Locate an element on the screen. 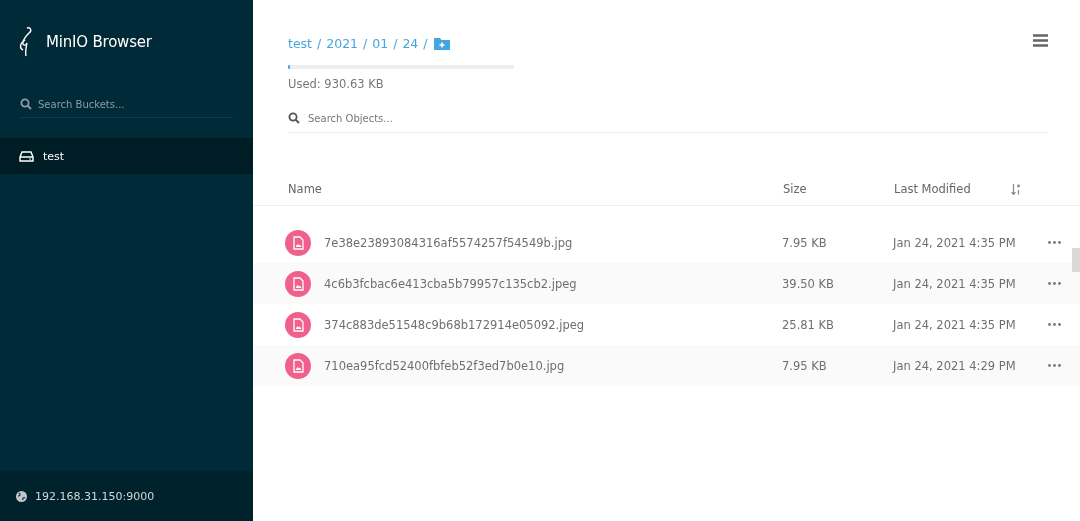 This screenshot has height=521, width=1080. usage-label: Used: 930.63 KB is located at coordinates (336, 84).